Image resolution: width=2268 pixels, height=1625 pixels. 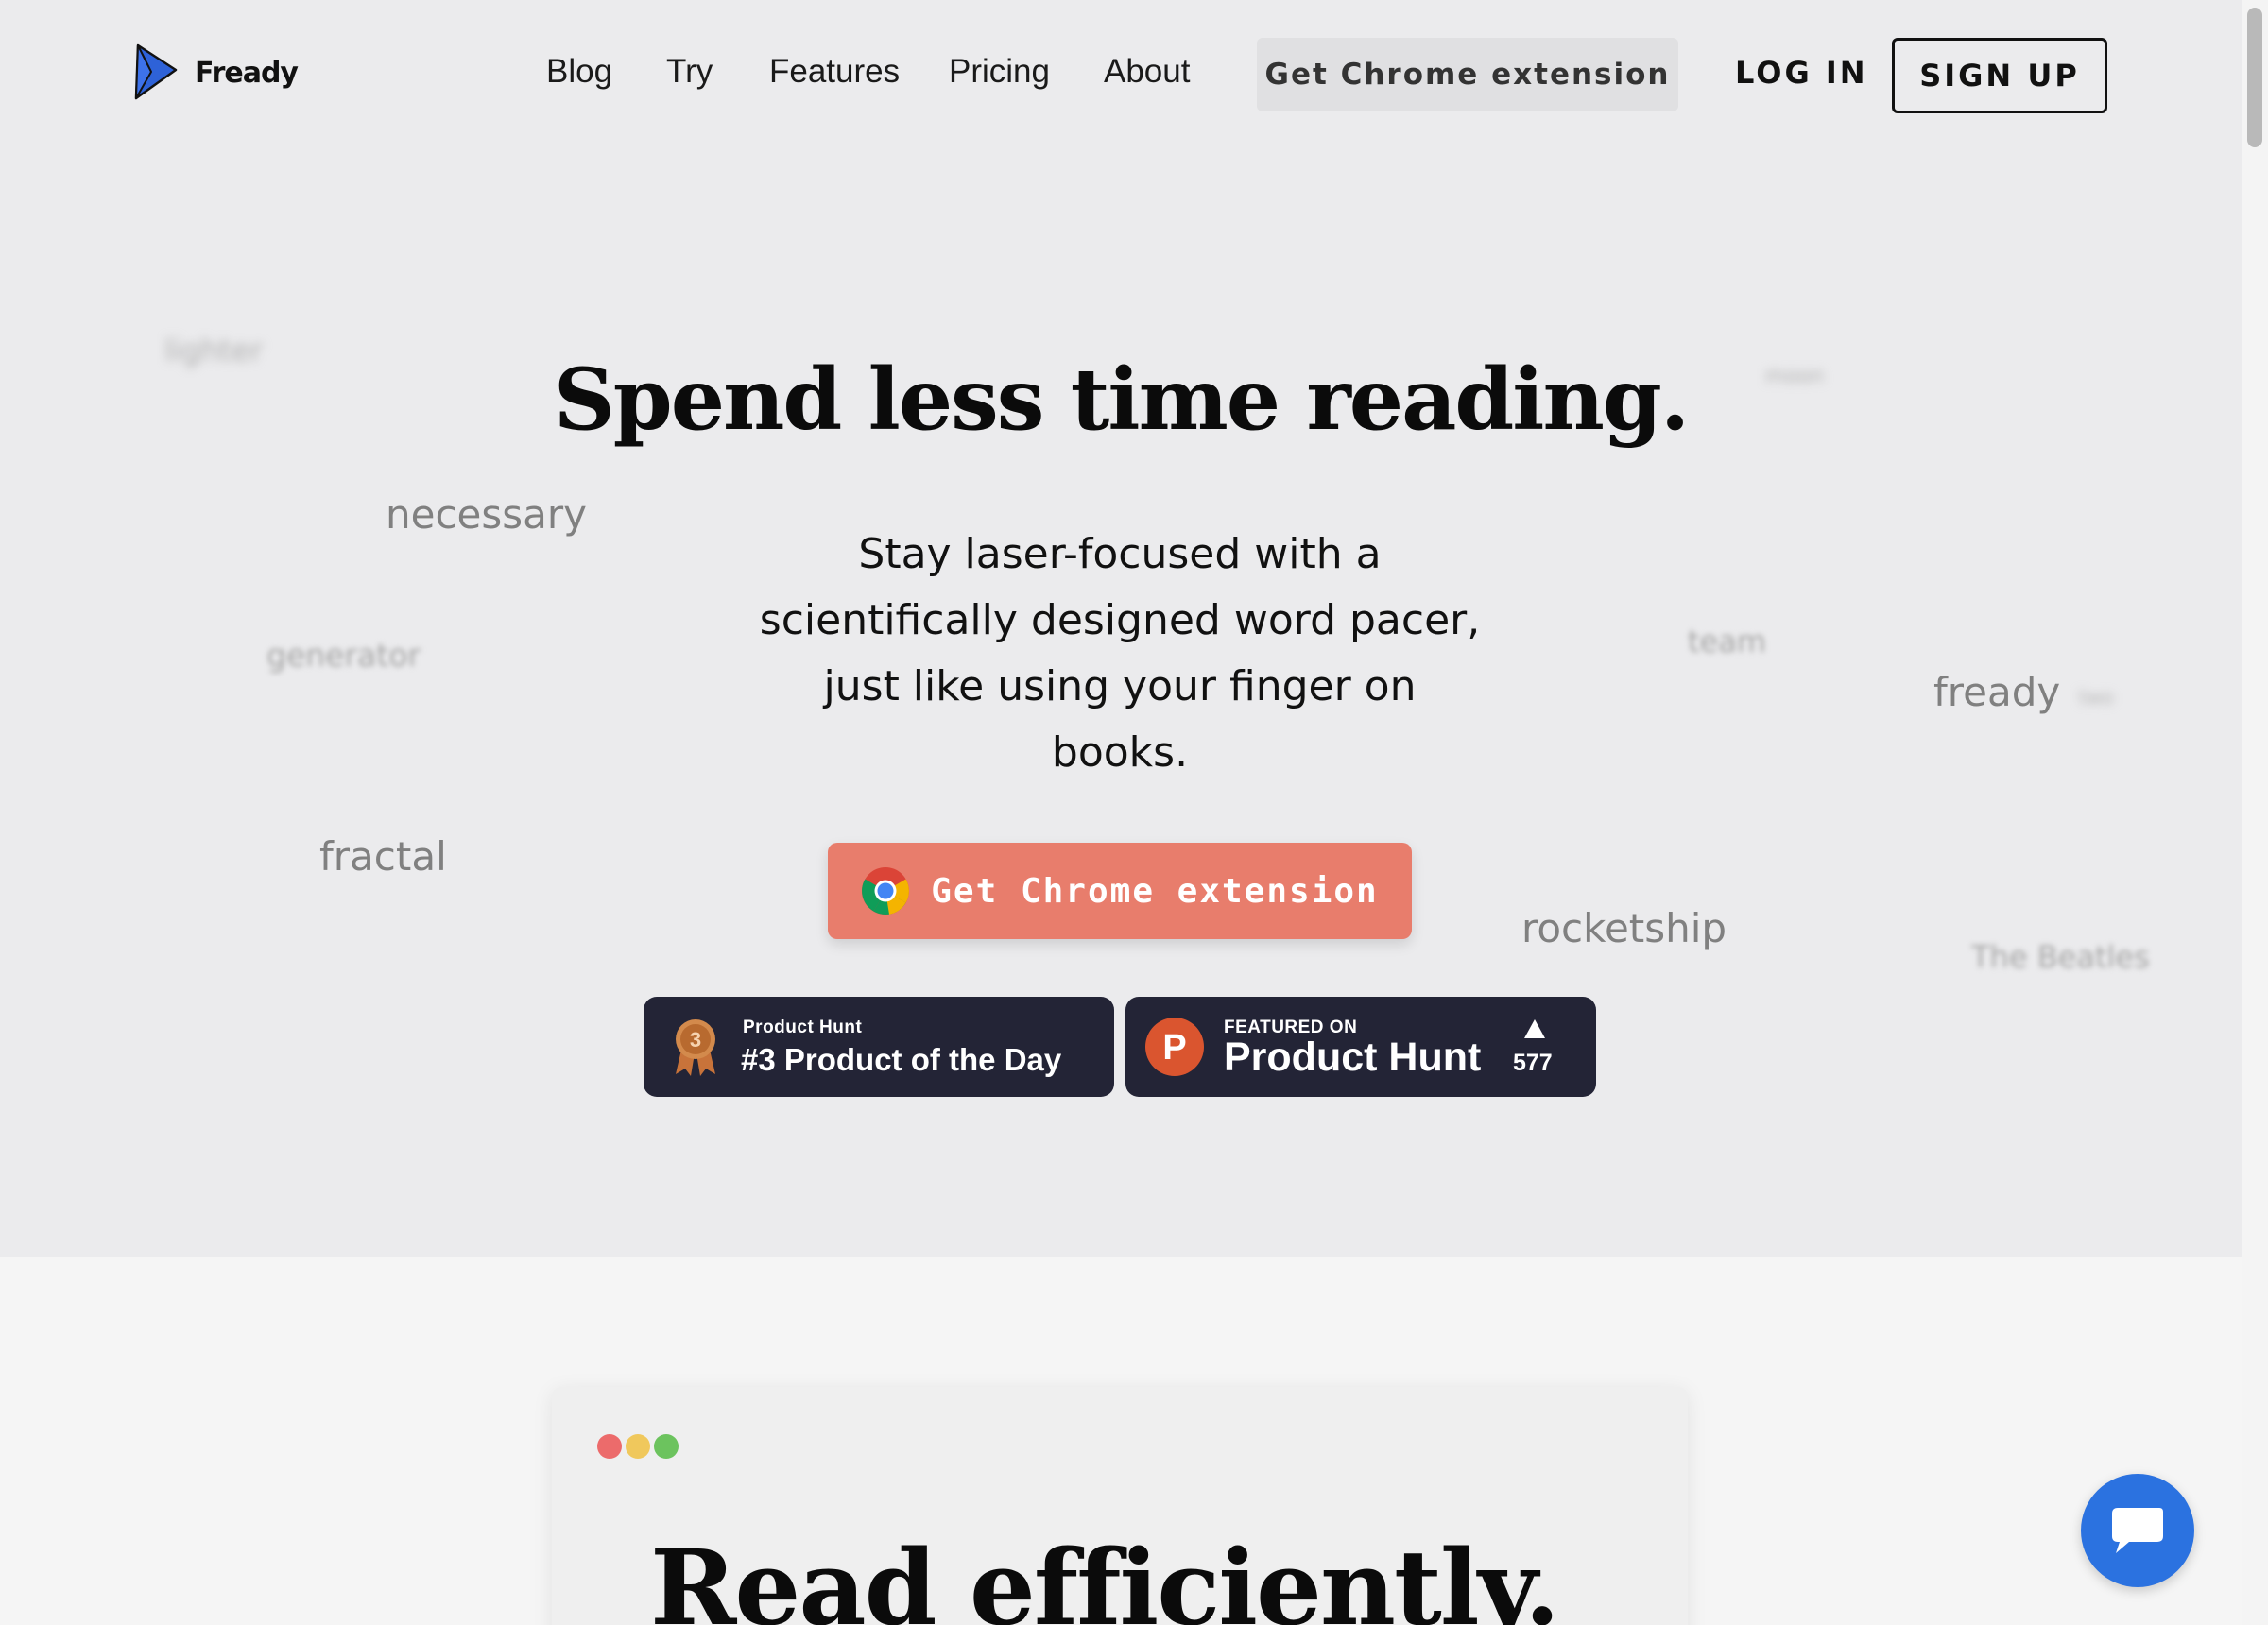 What do you see at coordinates (1105, 1576) in the screenshot?
I see `preview-title: Read efficiently.` at bounding box center [1105, 1576].